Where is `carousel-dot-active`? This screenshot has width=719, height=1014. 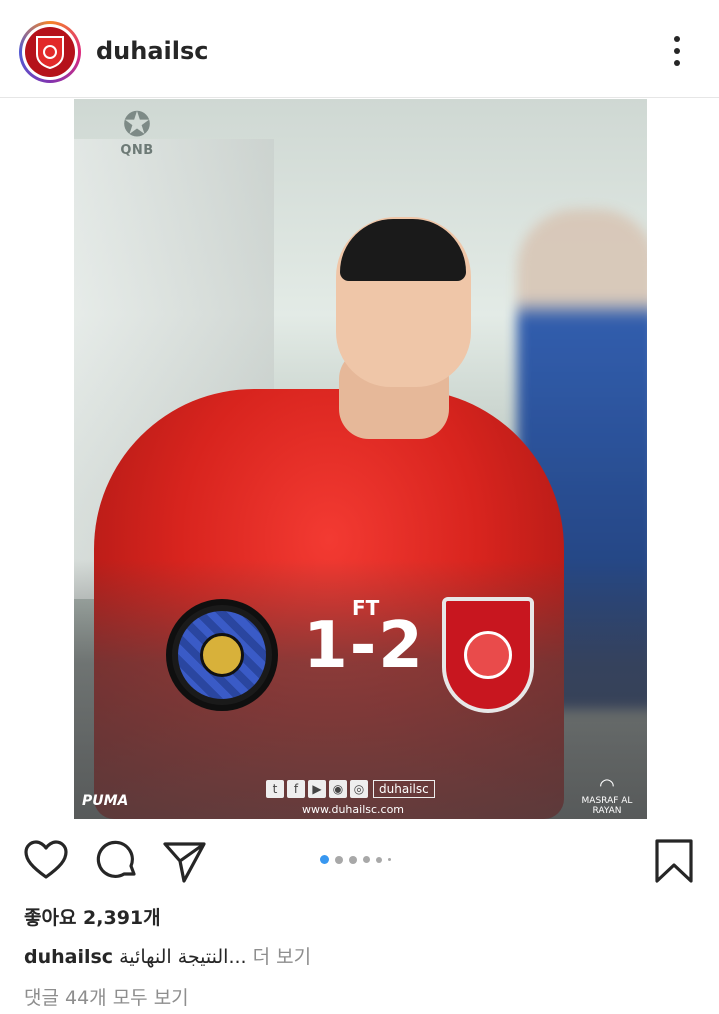 carousel-dot-active is located at coordinates (324, 859).